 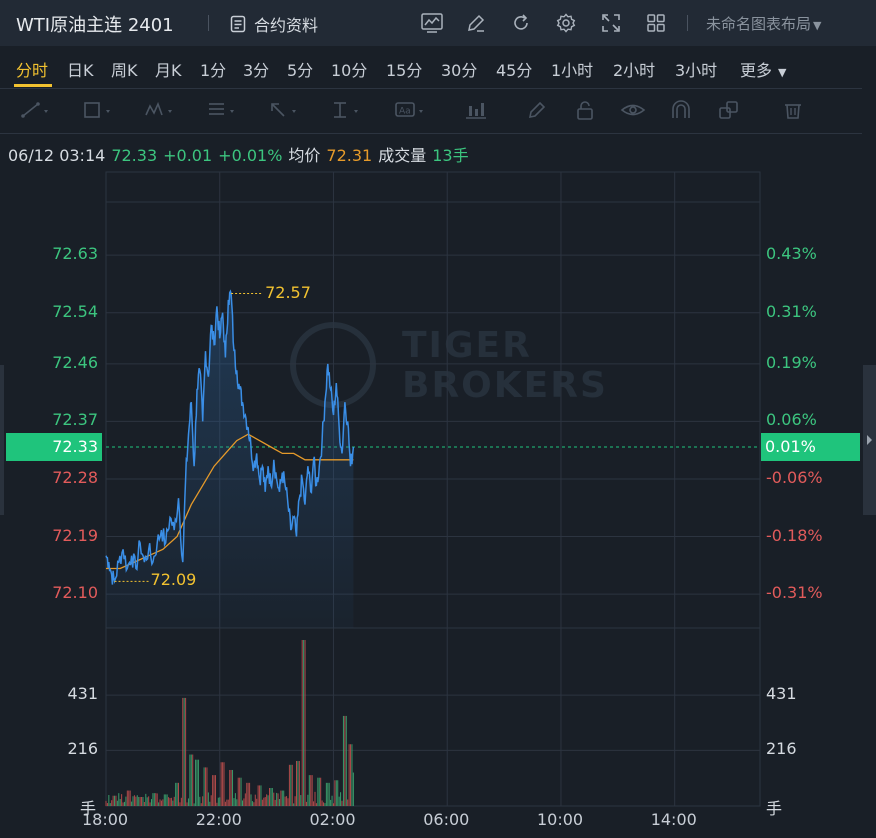 I want to click on x-tick-label: 02:00, so click(x=332, y=819).